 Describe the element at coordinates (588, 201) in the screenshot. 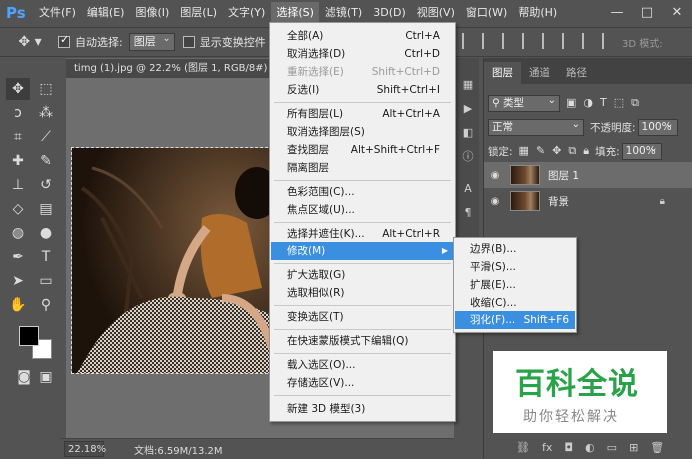

I see `layer-row: ◉ 背景 🔒︎` at that location.